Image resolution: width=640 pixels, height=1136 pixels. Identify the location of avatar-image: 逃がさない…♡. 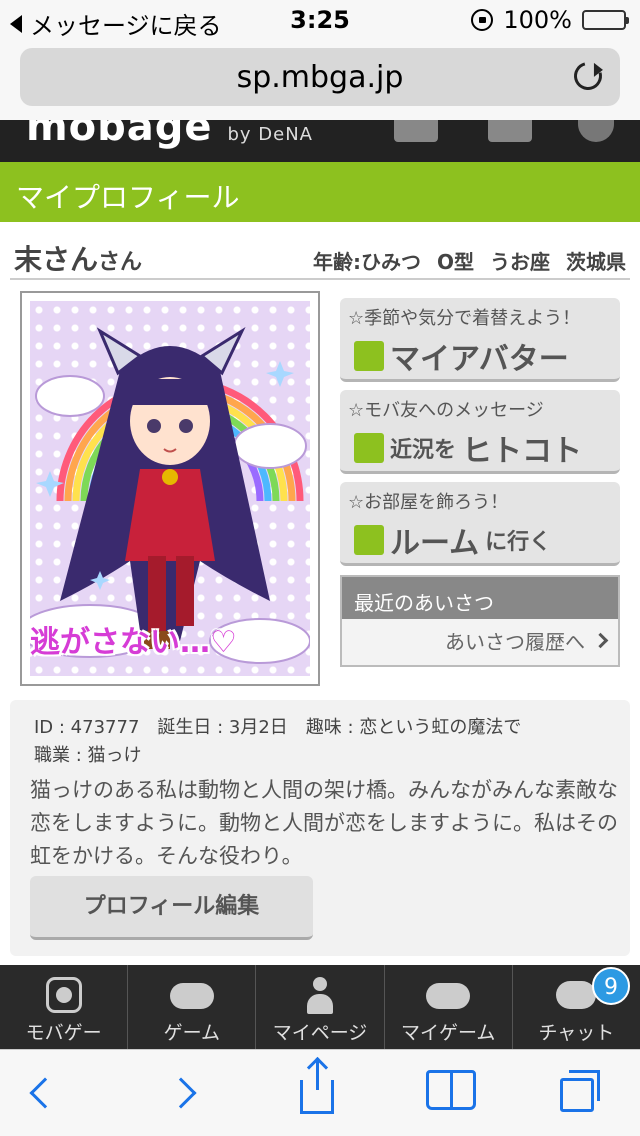
(170, 488).